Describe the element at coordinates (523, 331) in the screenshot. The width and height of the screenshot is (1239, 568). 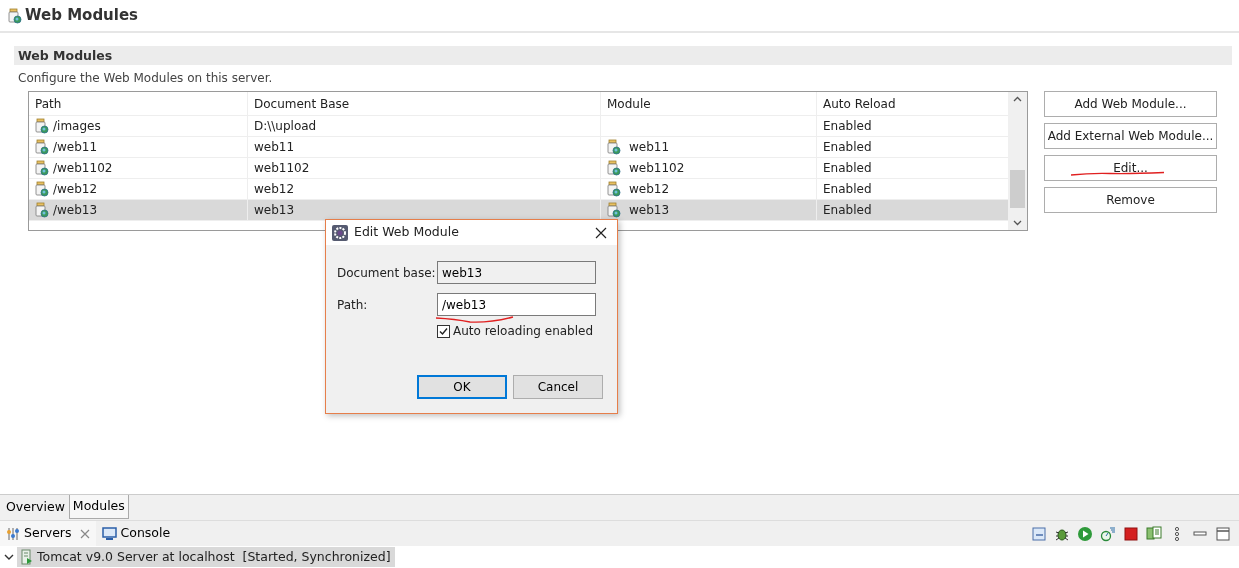
I see `checkbox-label: Auto reloading enabled` at that location.